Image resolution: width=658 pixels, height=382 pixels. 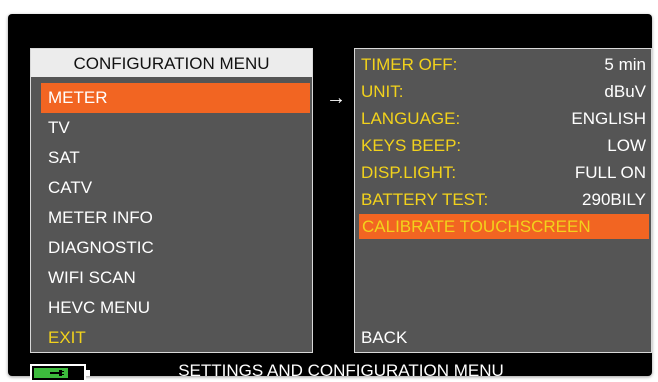 What do you see at coordinates (503, 146) in the screenshot?
I see `setting-row-keys-beep: KEYS BEEP: LOW` at bounding box center [503, 146].